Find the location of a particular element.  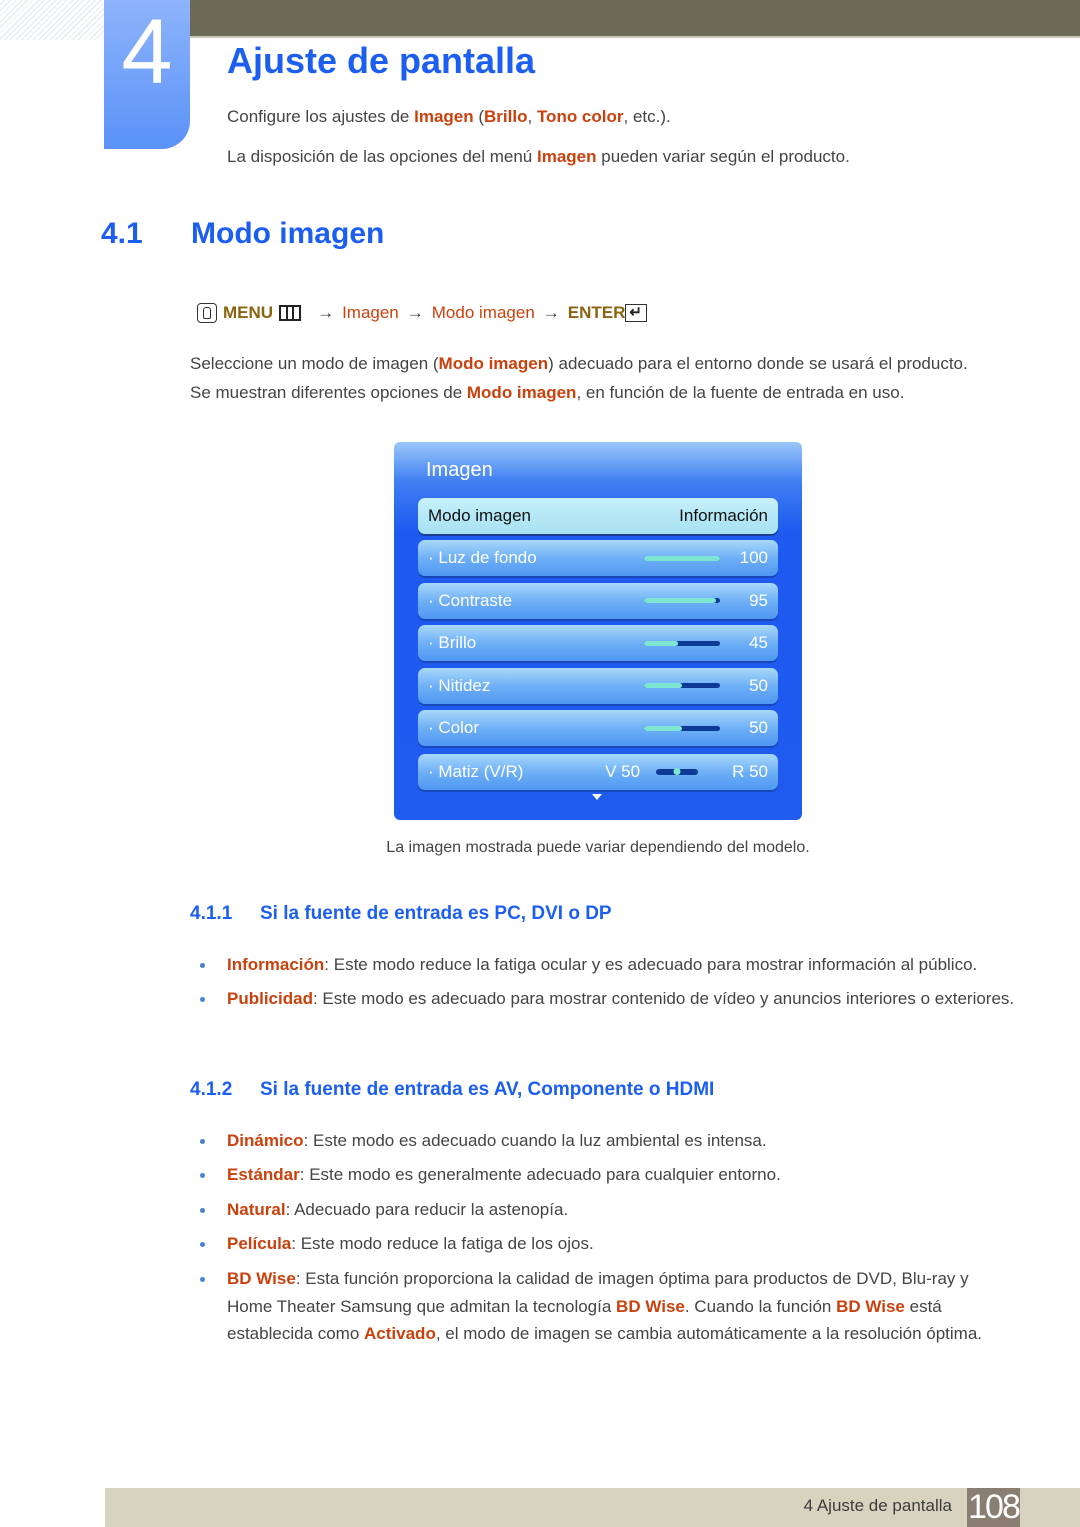

down-triangle-icon is located at coordinates (597, 797).